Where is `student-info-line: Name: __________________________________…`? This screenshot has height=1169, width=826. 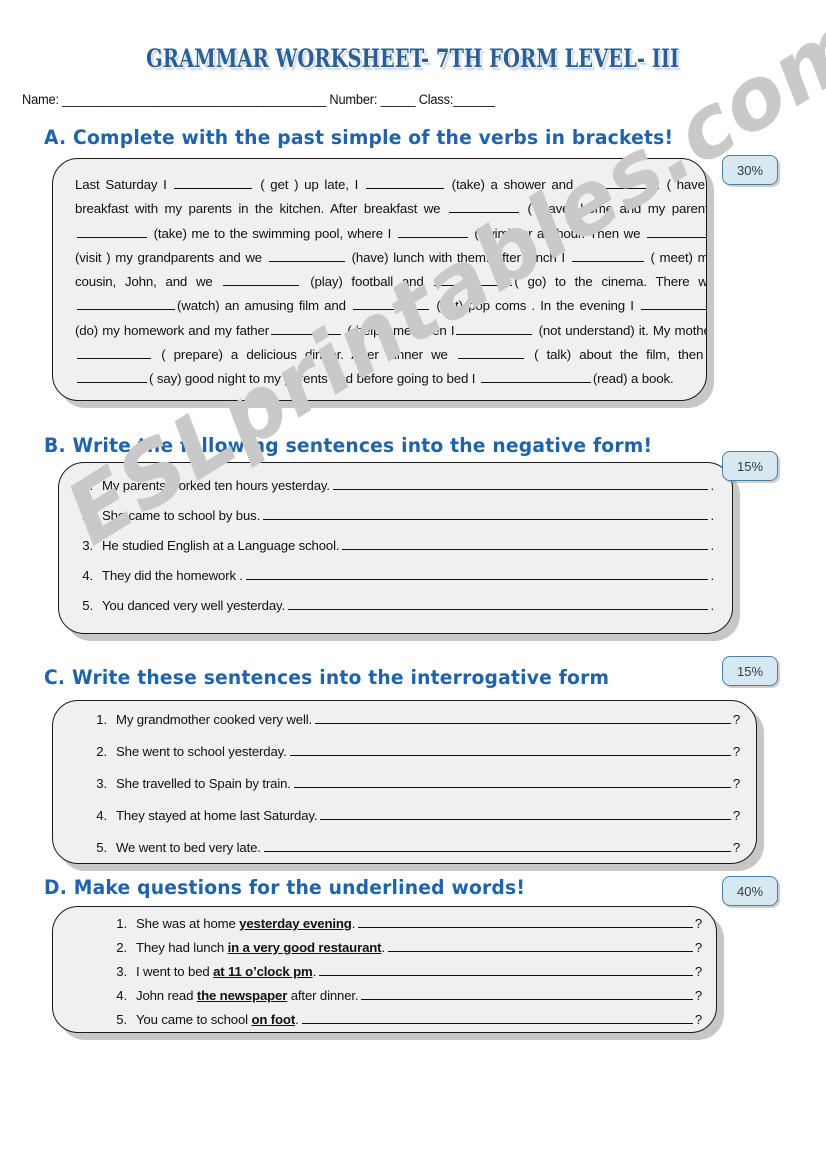
student-info-line: Name: __________________________________… is located at coordinates (258, 99).